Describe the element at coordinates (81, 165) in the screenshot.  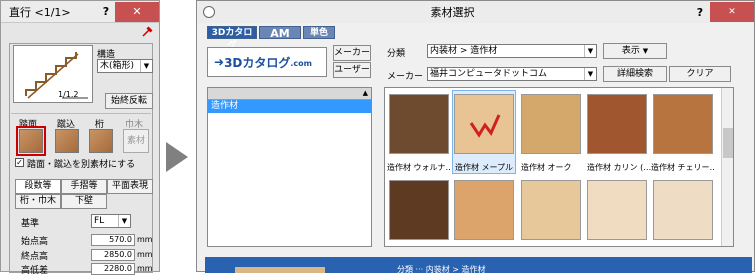
I see `separate-material-label: 踏面・蹴込を別素材にする` at that location.